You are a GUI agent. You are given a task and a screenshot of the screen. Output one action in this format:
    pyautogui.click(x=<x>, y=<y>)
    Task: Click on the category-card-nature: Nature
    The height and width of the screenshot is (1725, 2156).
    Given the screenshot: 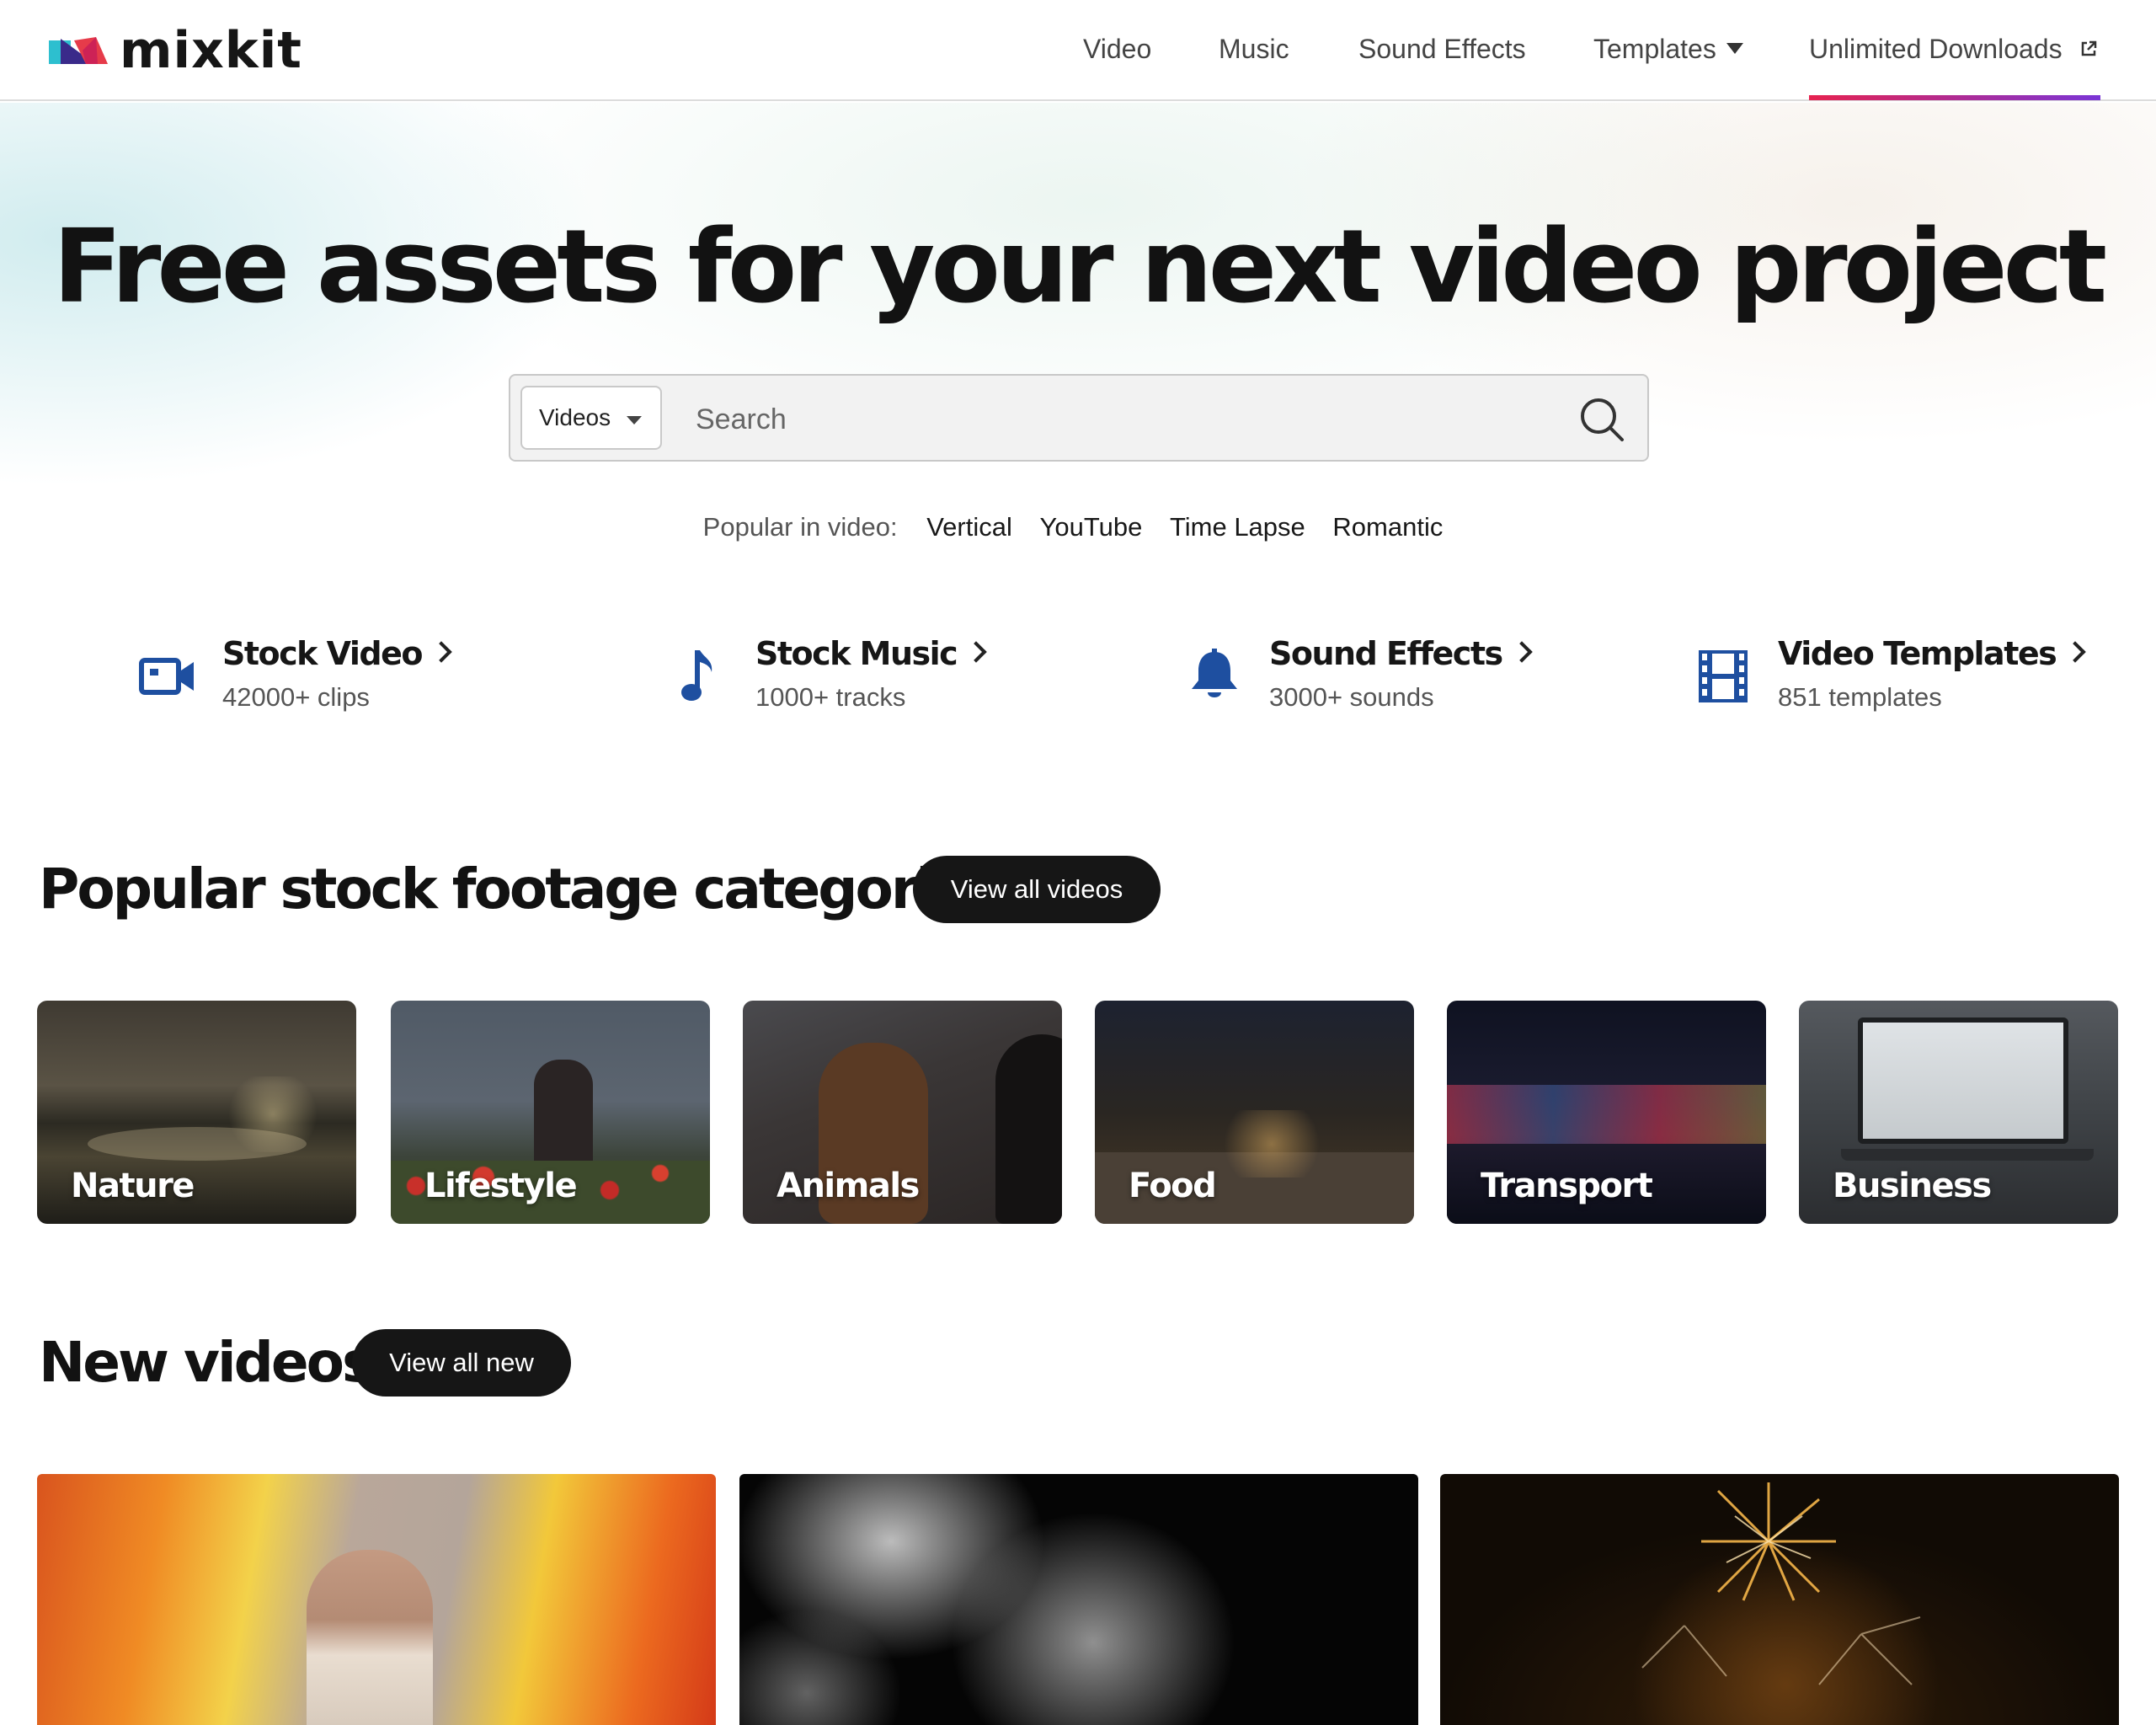 What is the action you would take?
    pyautogui.click(x=196, y=1112)
    